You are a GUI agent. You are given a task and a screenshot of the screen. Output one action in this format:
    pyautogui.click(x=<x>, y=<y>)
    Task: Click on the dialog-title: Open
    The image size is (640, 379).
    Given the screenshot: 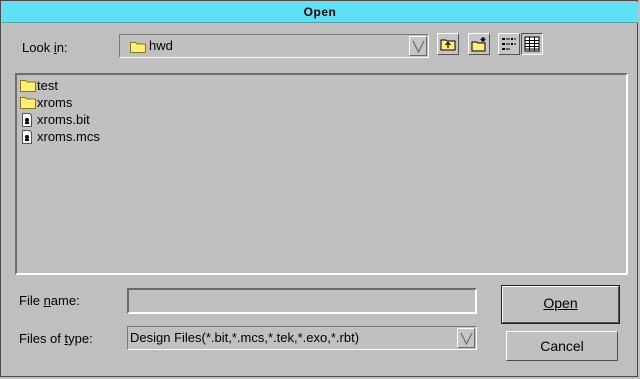 What is the action you would take?
    pyautogui.click(x=320, y=12)
    